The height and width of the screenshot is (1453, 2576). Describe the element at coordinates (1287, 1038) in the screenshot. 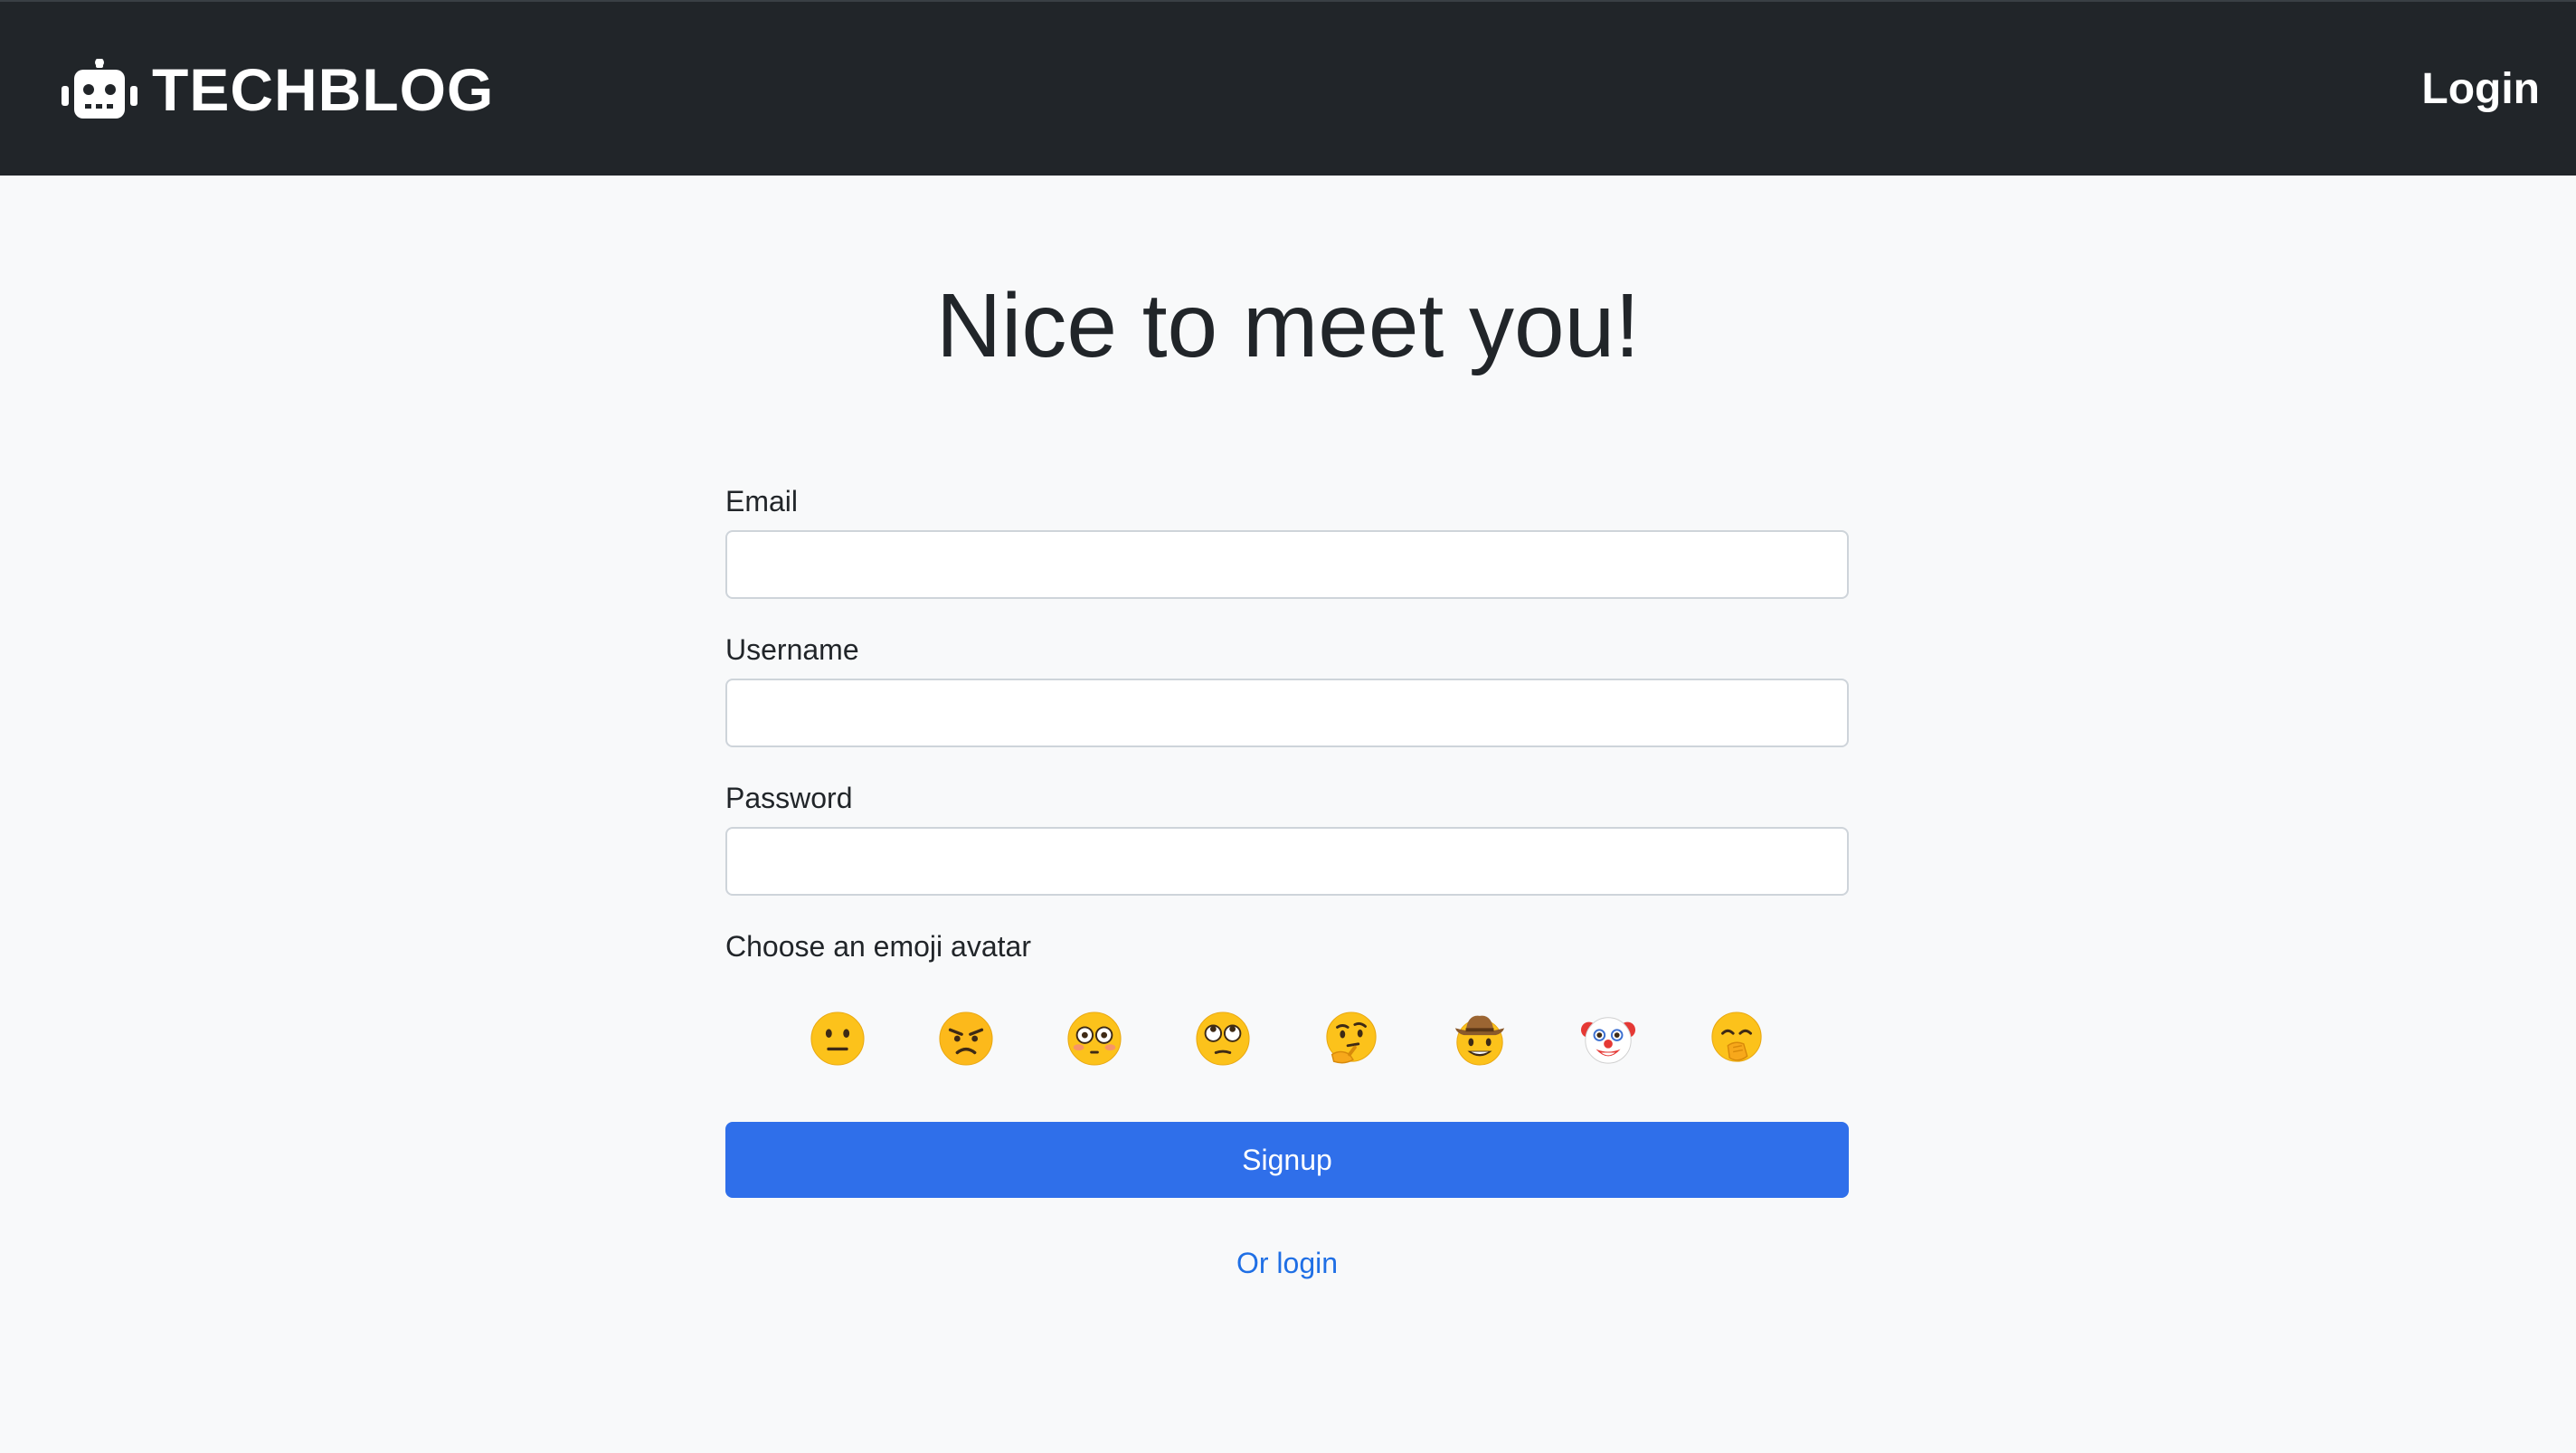

I see `emoji-avatar-picker` at that location.